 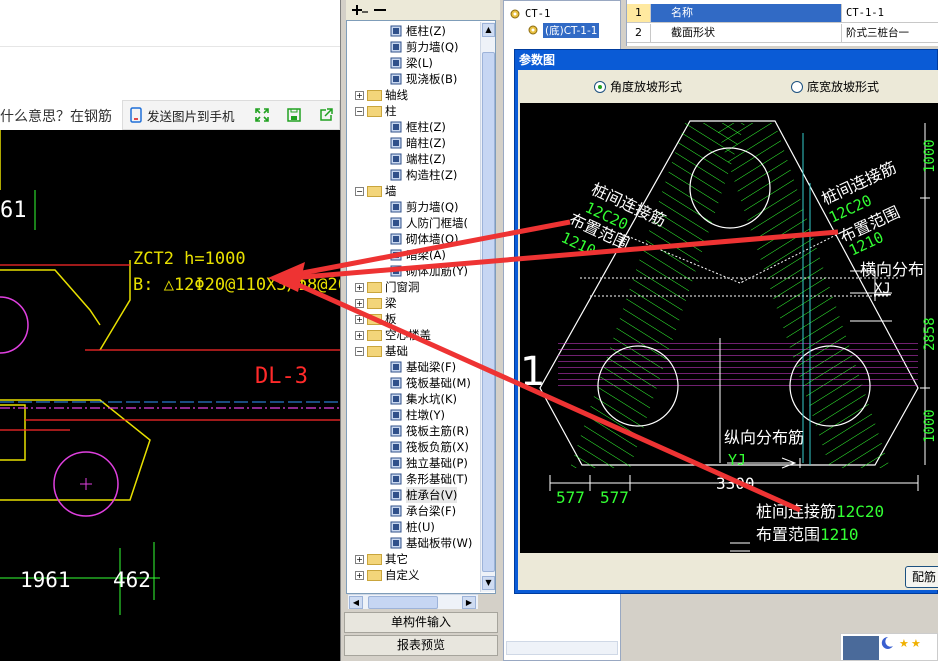 I want to click on tree-item: + 其它, so click(x=381, y=559).